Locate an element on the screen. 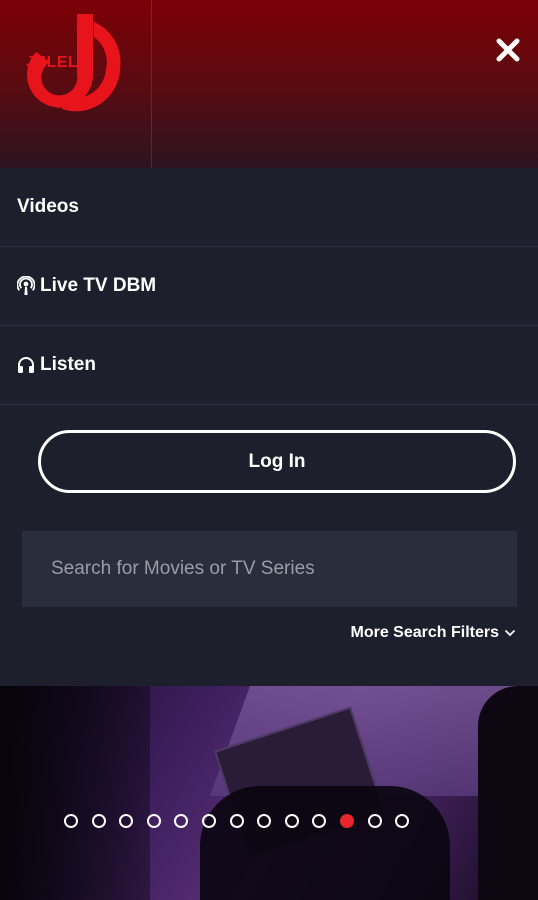 The width and height of the screenshot is (538, 900). header-divider is located at coordinates (151, 84).